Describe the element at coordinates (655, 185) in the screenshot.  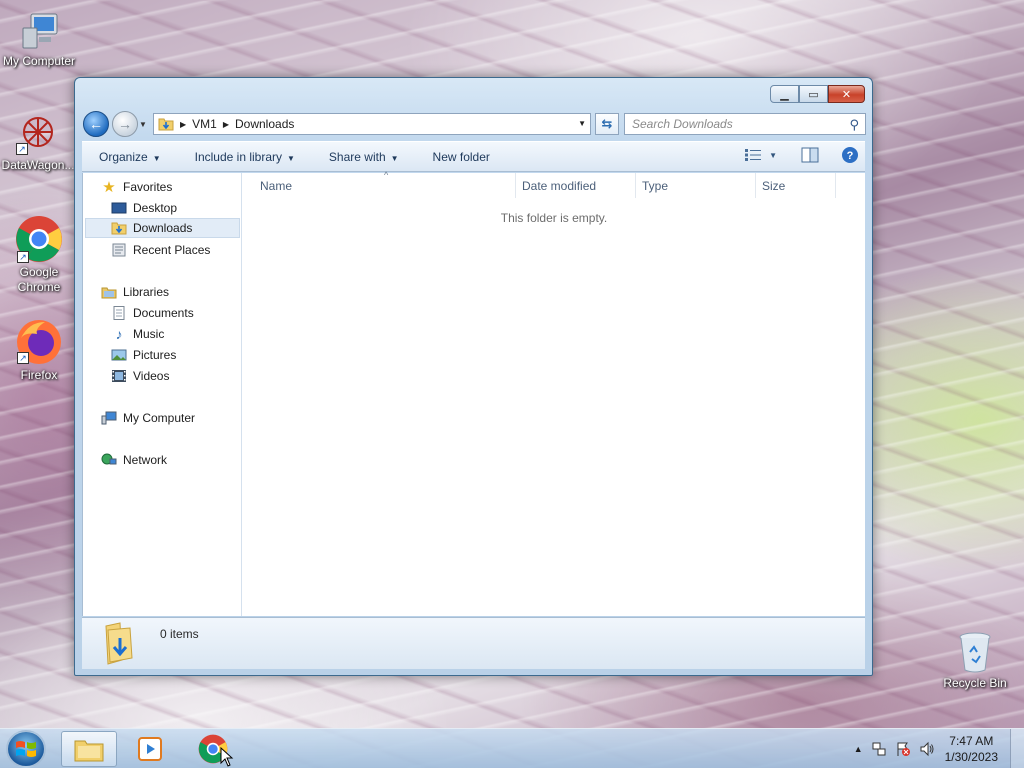
I see `column-type-label: Type` at that location.